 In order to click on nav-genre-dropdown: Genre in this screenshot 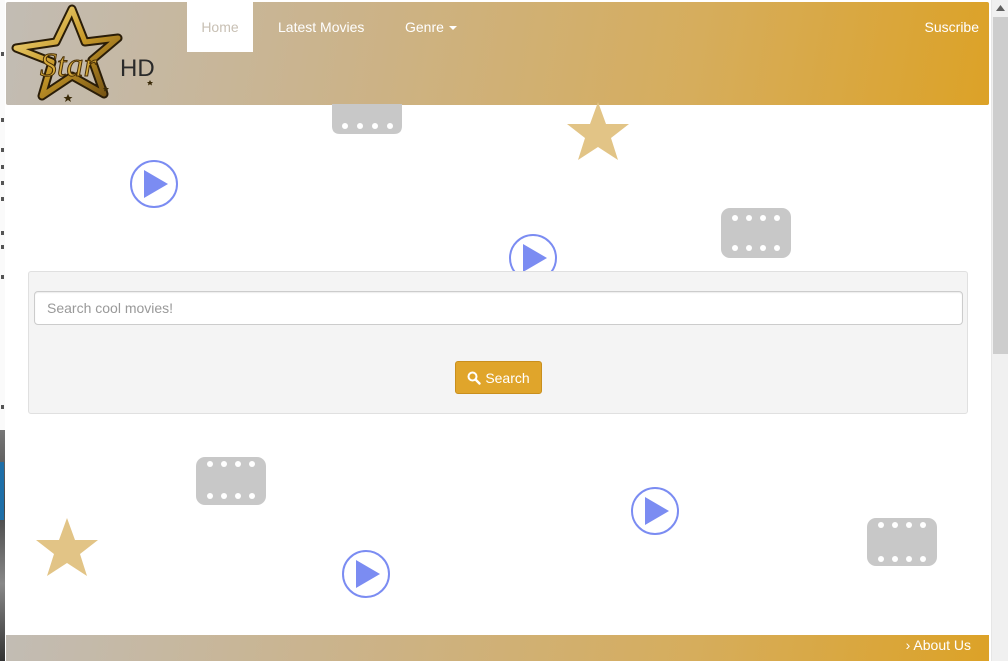, I will do `click(431, 27)`.